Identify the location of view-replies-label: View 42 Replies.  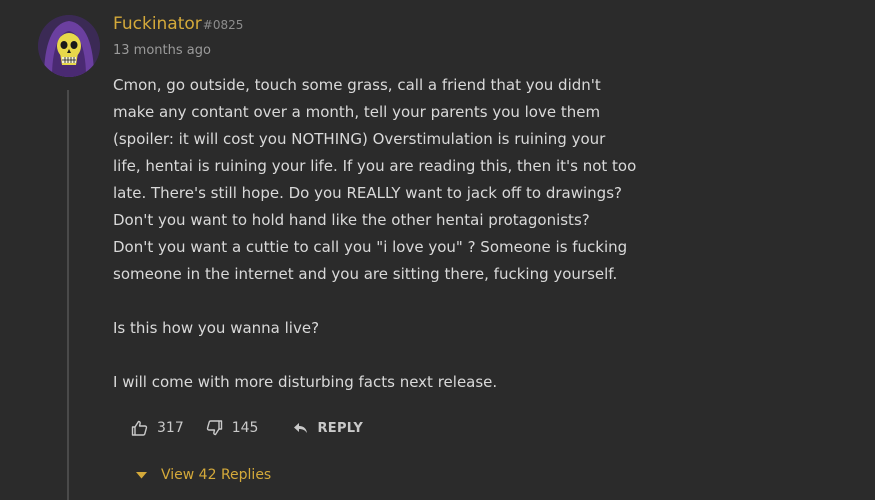
(216, 475).